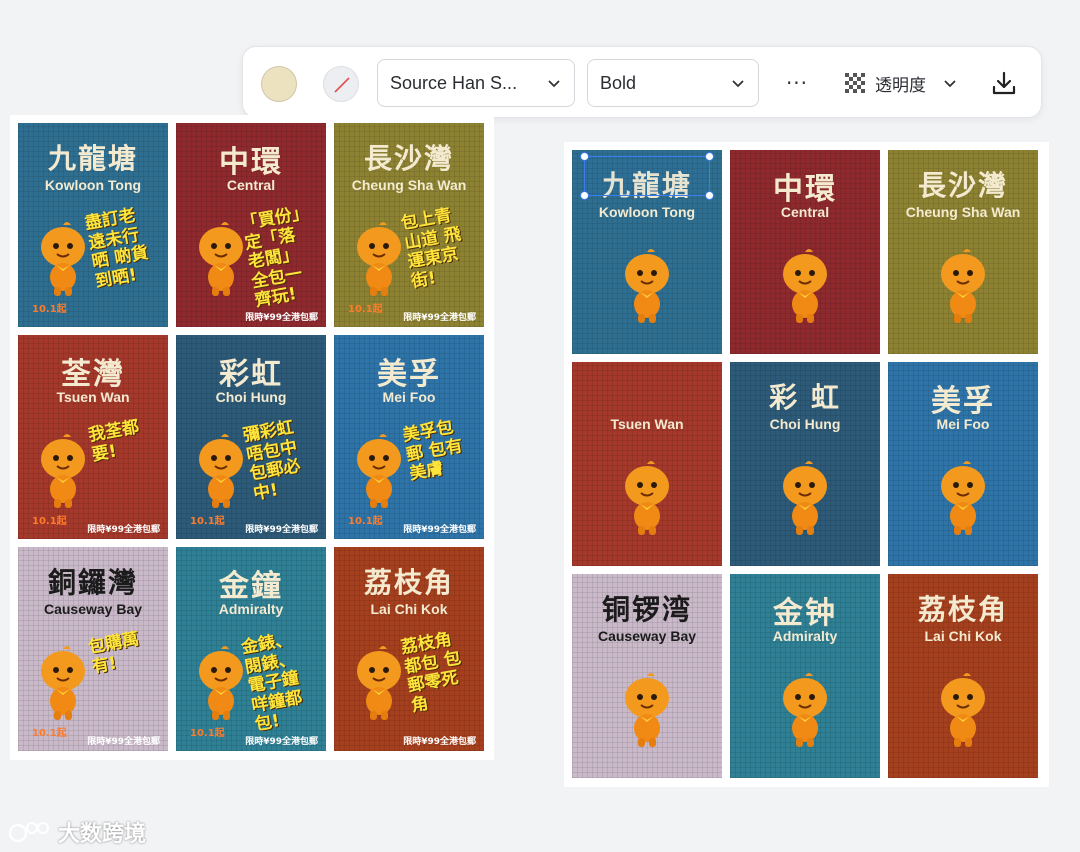  I want to click on poster-tile: 荃灣 Tsuen Wan 我荃都要! 限時¥99全港包郵 10.1起, so click(93, 437).